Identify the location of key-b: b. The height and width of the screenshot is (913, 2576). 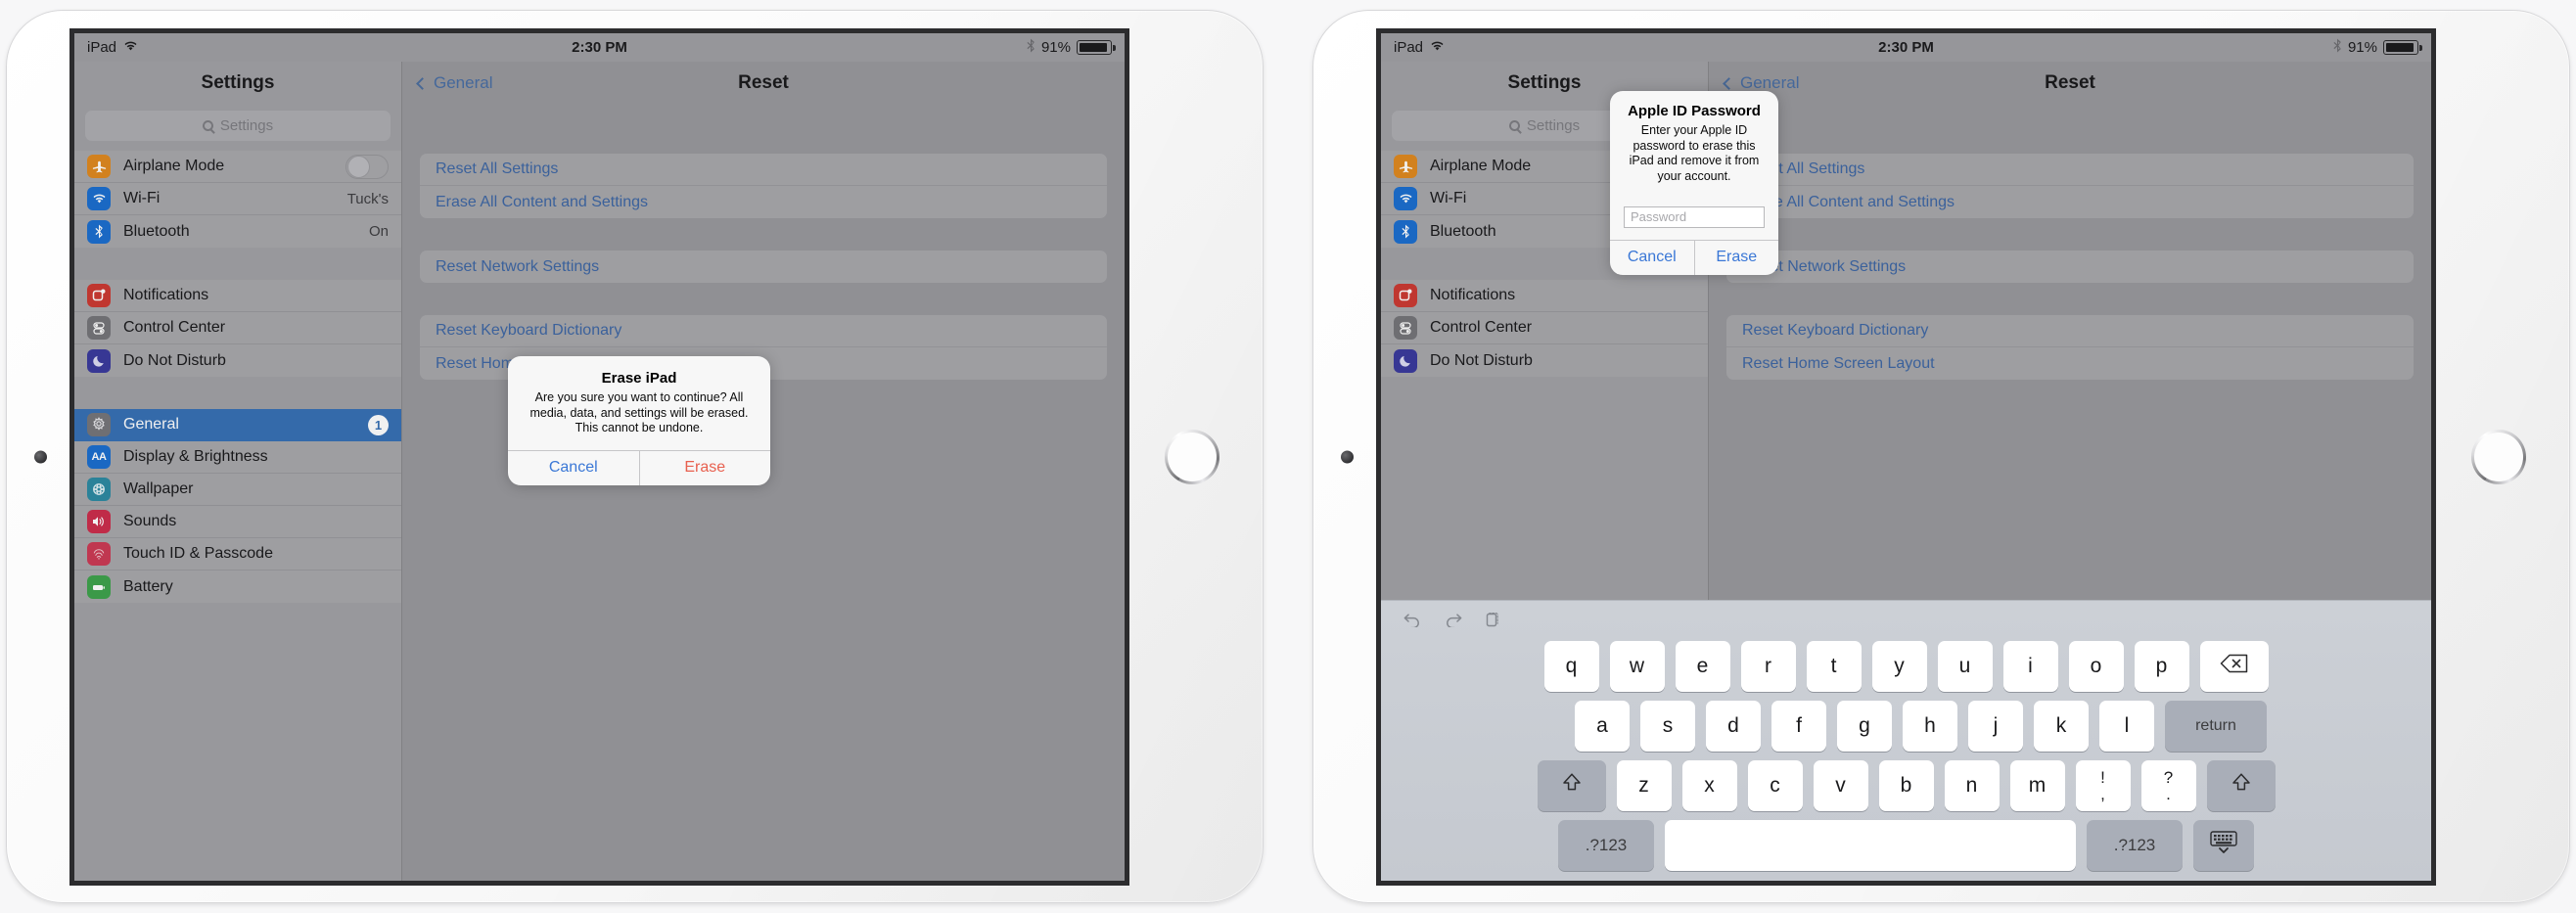
(1906, 785).